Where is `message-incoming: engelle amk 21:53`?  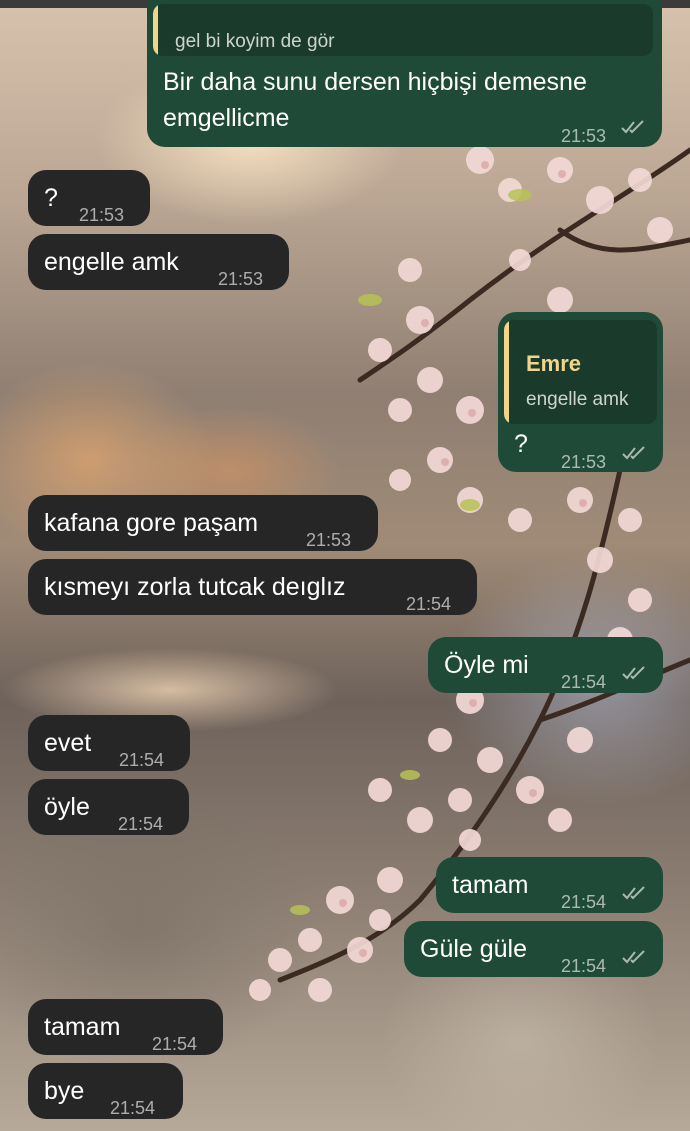
message-incoming: engelle amk 21:53 is located at coordinates (158, 262).